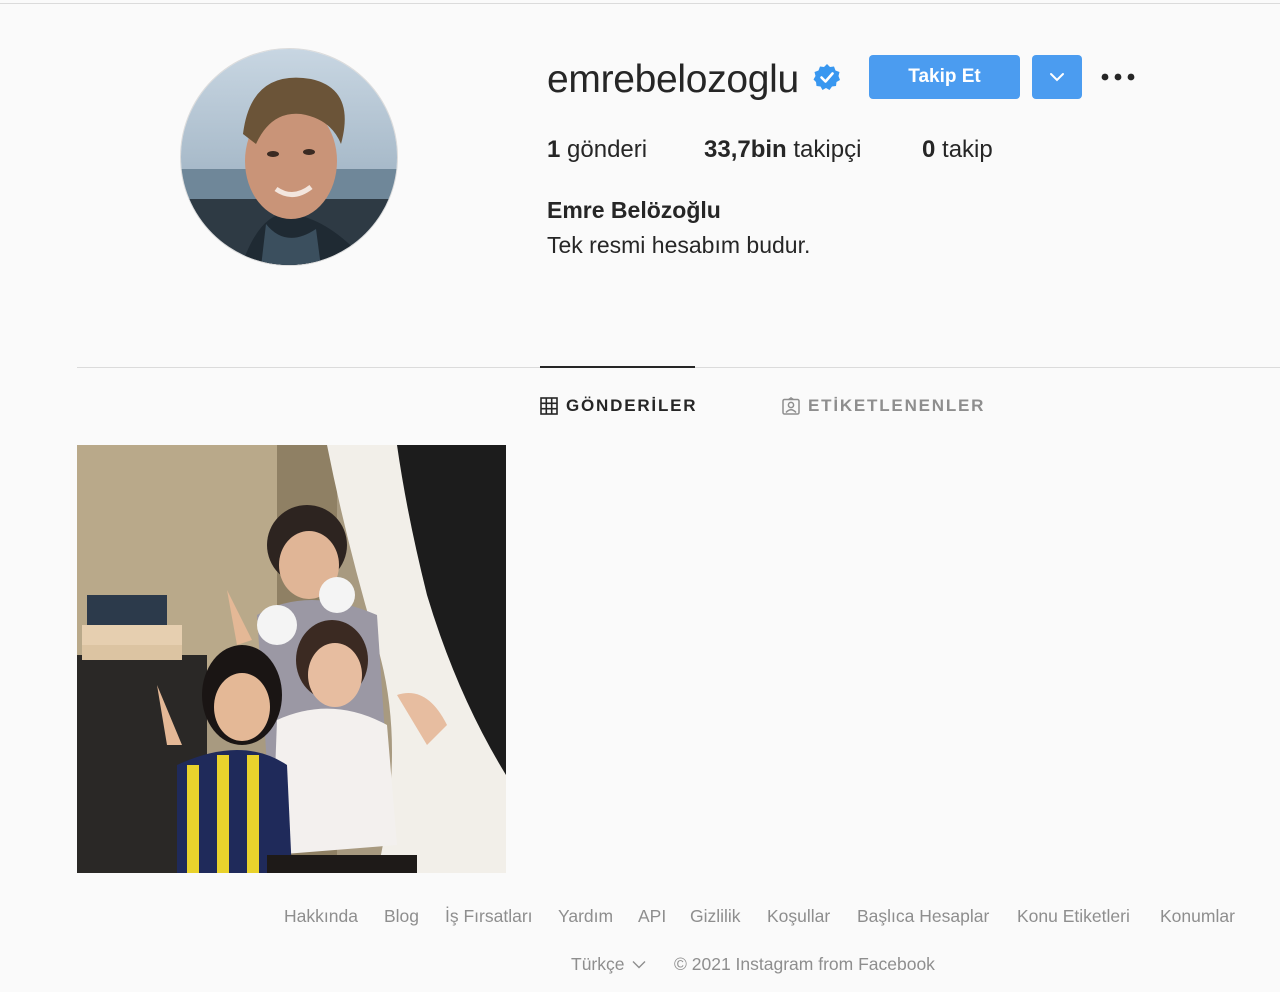  What do you see at coordinates (798, 916) in the screenshot?
I see `footer-link-terms: Koşullar` at bounding box center [798, 916].